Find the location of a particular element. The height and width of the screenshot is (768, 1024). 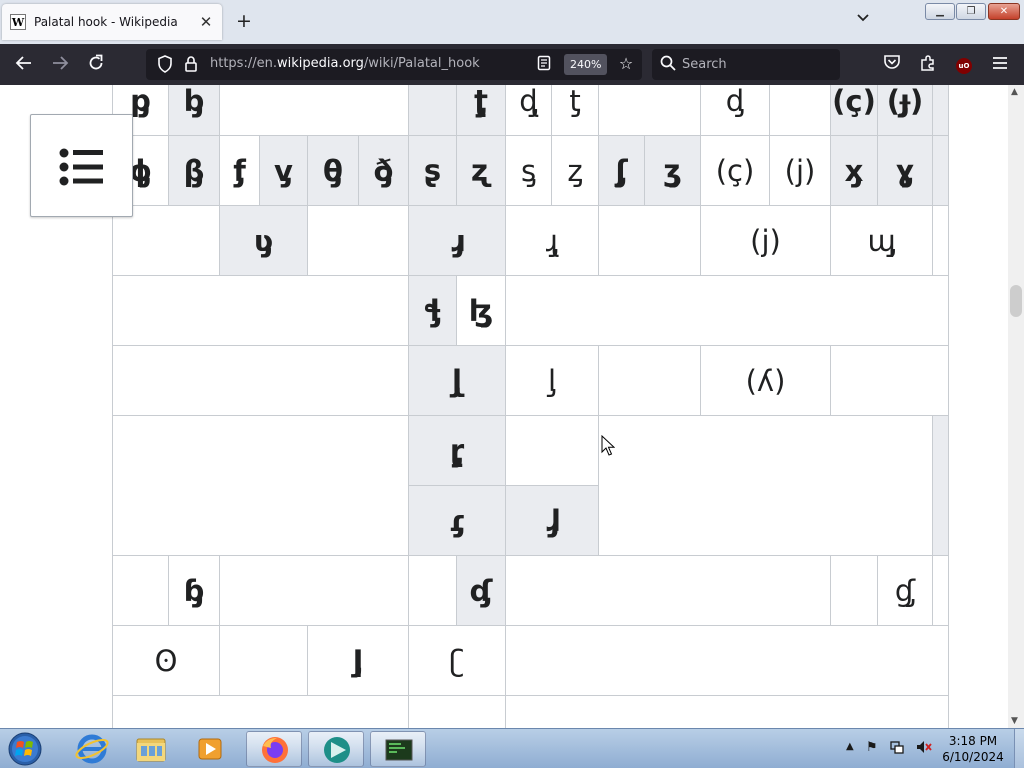

window-restore-button: ❐ is located at coordinates (971, 11).